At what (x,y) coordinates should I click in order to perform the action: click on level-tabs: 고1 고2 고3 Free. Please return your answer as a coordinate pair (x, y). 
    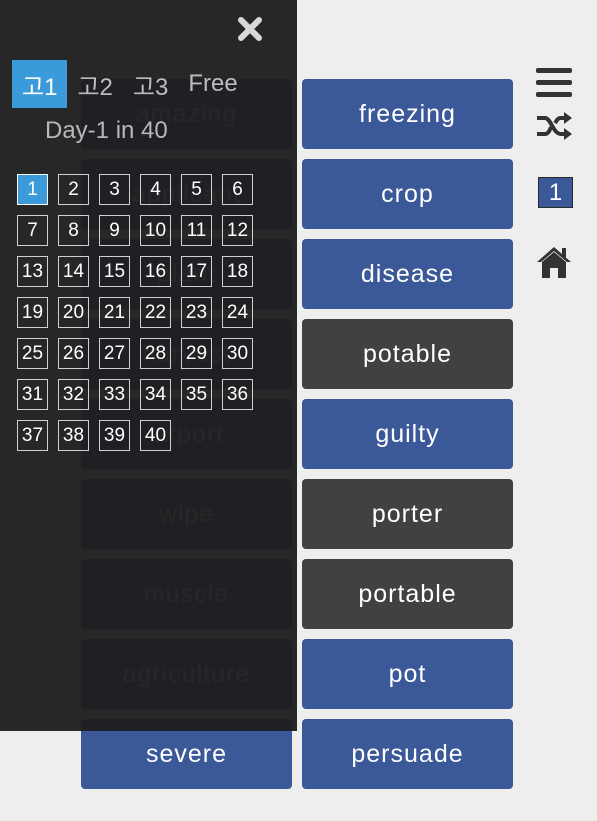
    Looking at the image, I should click on (130, 84).